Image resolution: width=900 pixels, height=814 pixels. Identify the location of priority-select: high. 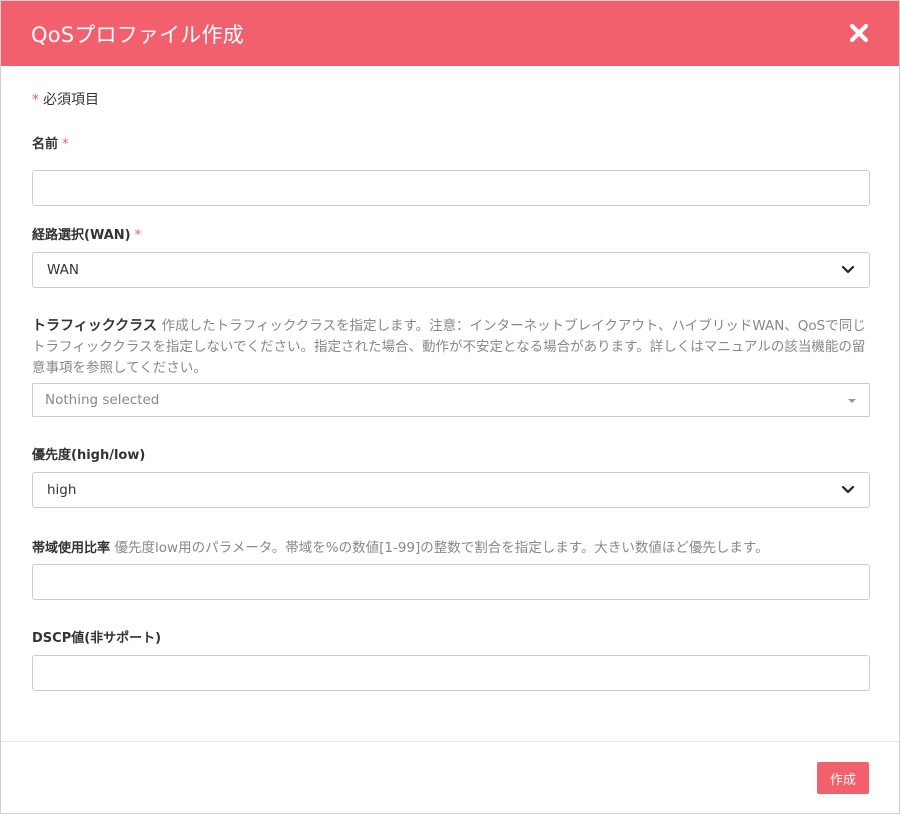
(451, 490).